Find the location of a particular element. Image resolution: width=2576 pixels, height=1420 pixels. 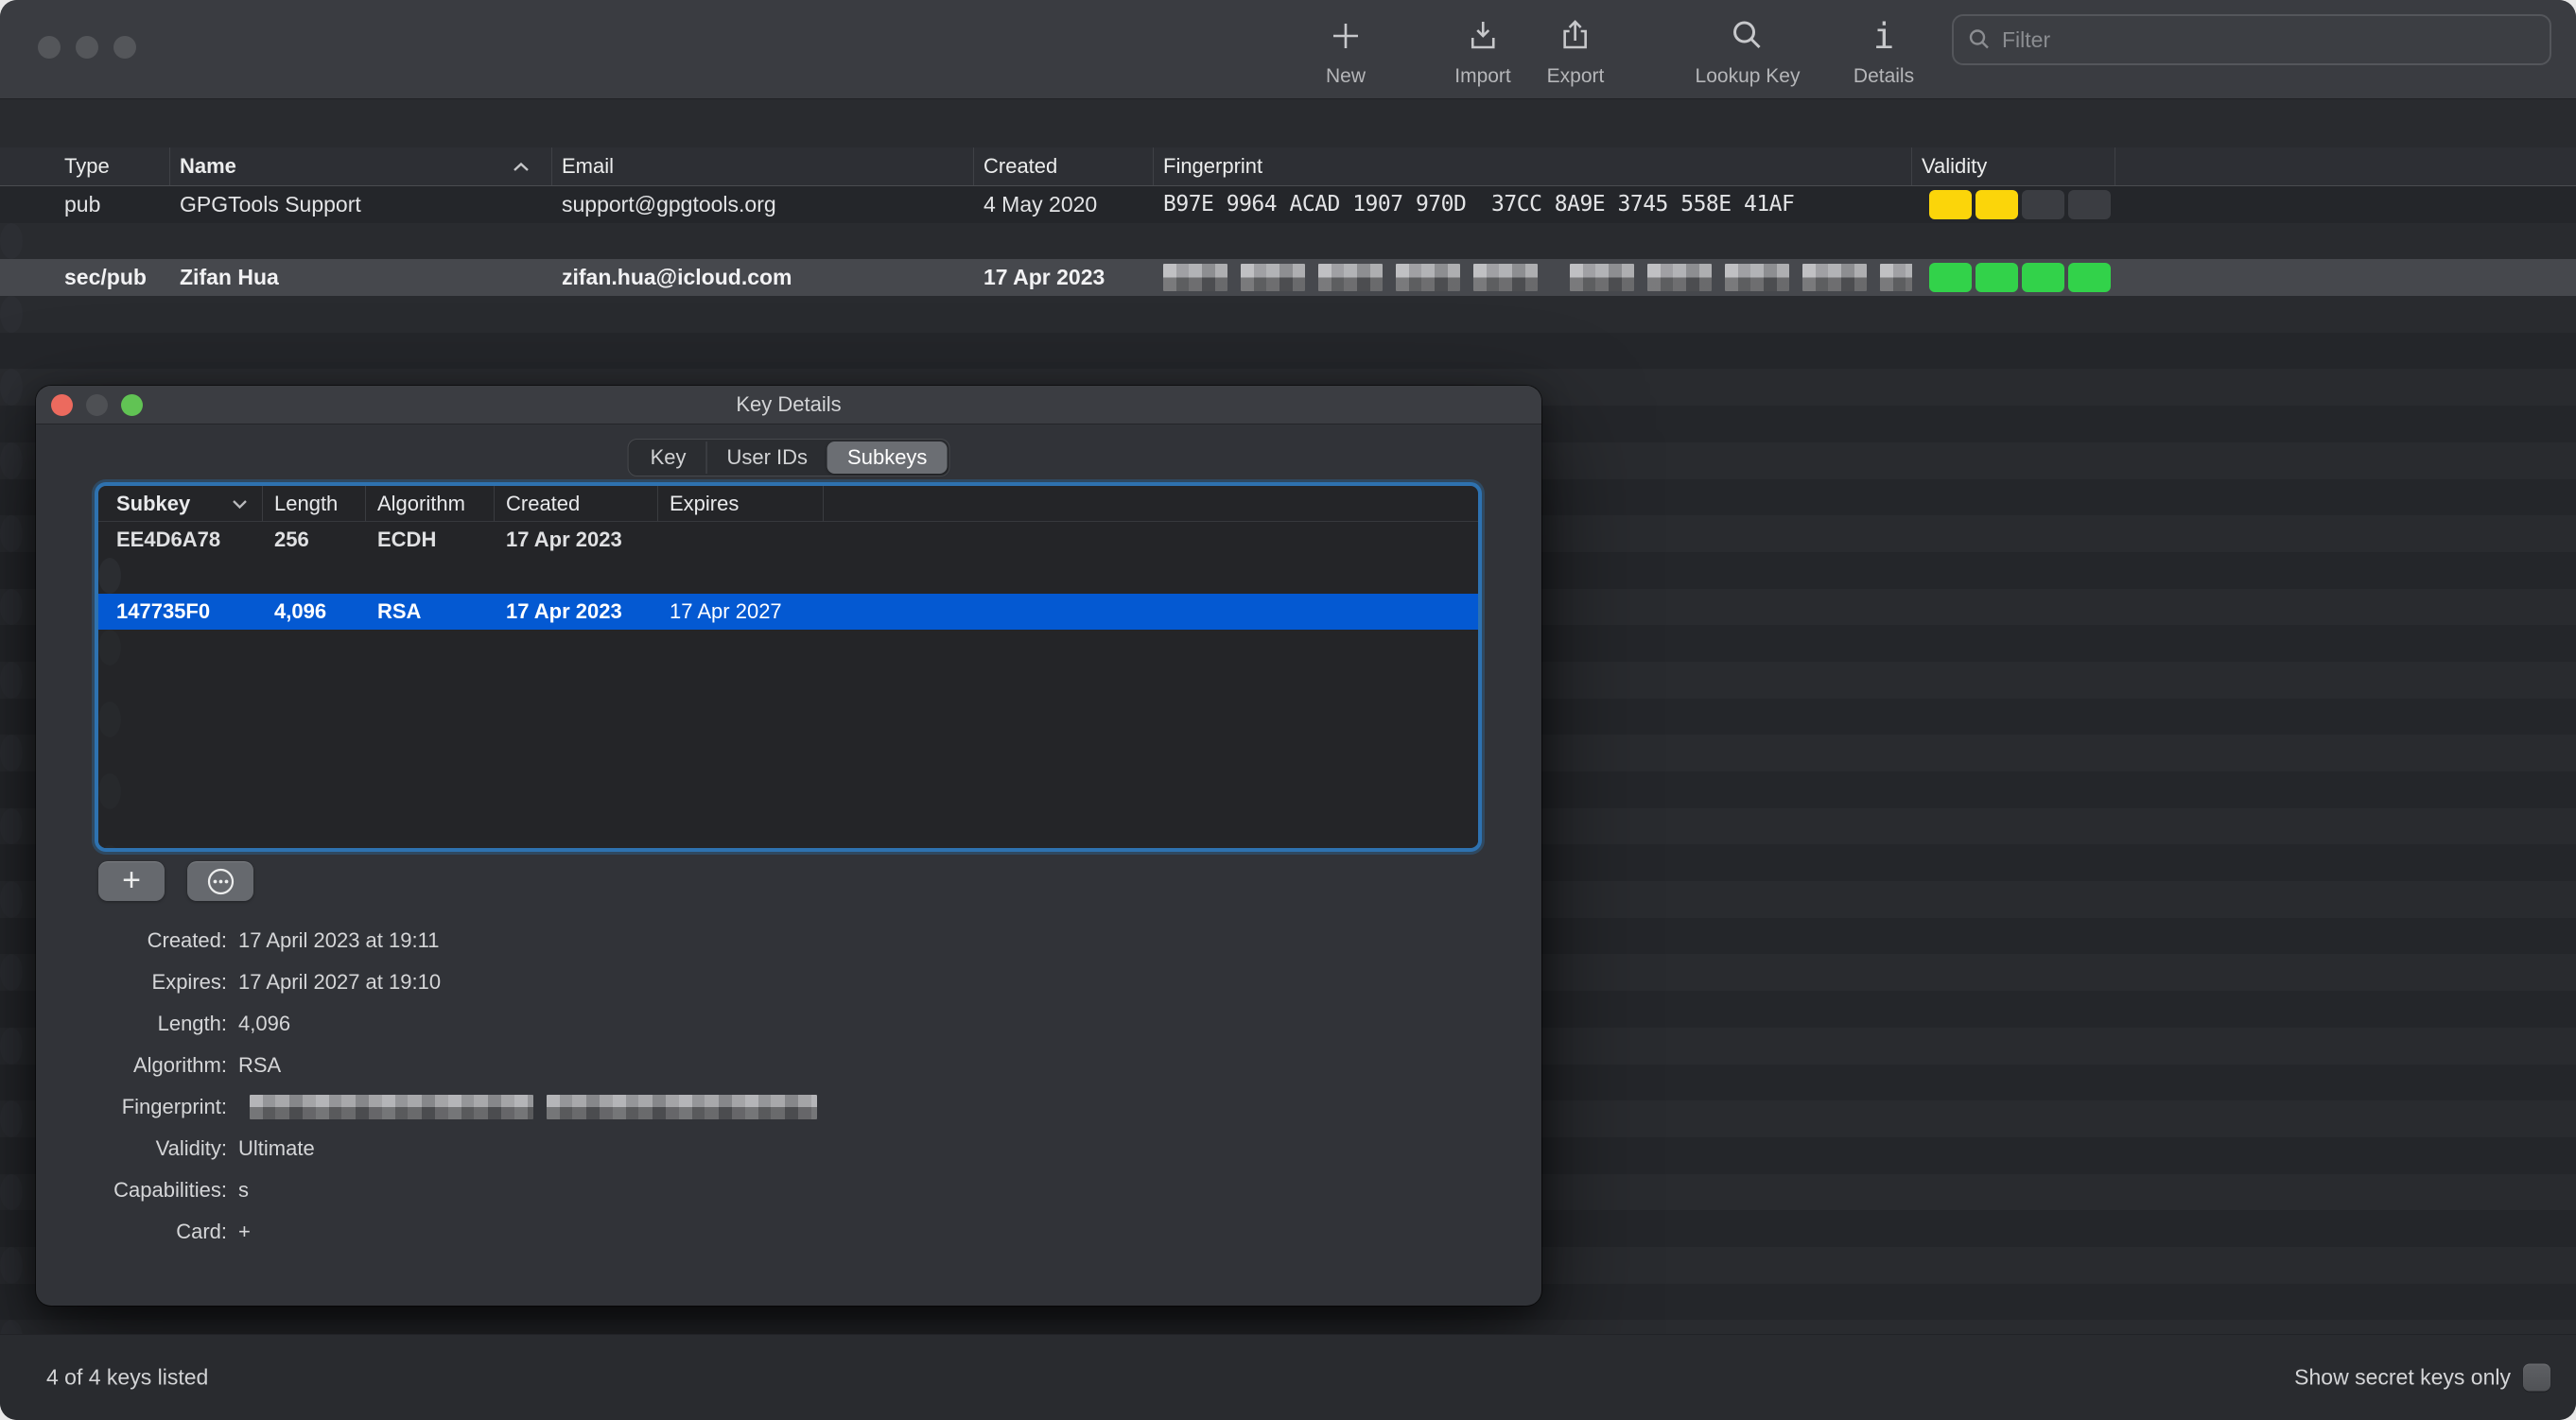

lookup-key-button: Lookup Key is located at coordinates (1748, 51).